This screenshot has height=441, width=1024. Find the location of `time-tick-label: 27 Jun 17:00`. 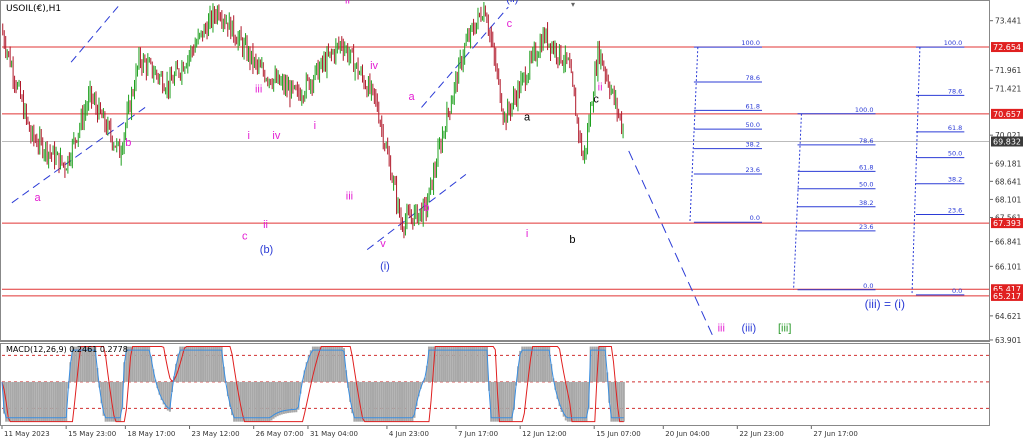

time-tick-label: 27 Jun 17:00 is located at coordinates (835, 434).